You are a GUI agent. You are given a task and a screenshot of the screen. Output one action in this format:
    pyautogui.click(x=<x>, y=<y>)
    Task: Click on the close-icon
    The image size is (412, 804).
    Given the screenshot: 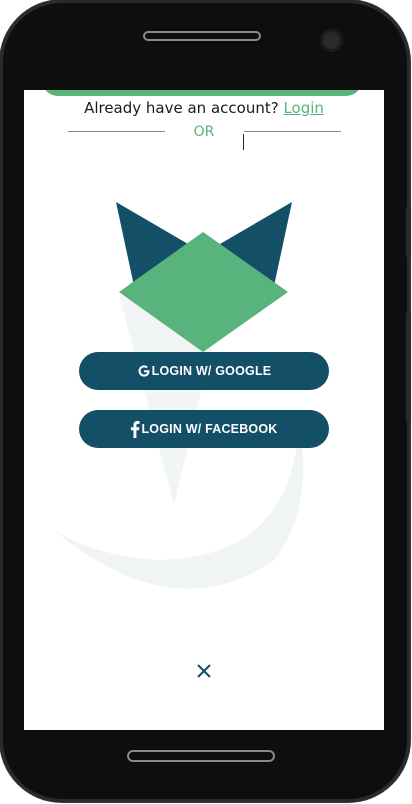 What is the action you would take?
    pyautogui.click(x=204, y=671)
    